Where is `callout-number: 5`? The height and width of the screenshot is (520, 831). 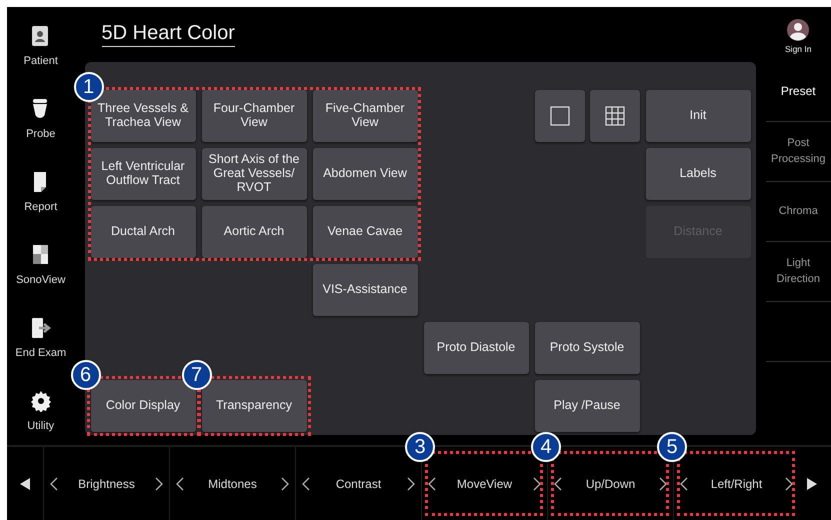 callout-number: 5 is located at coordinates (672, 447).